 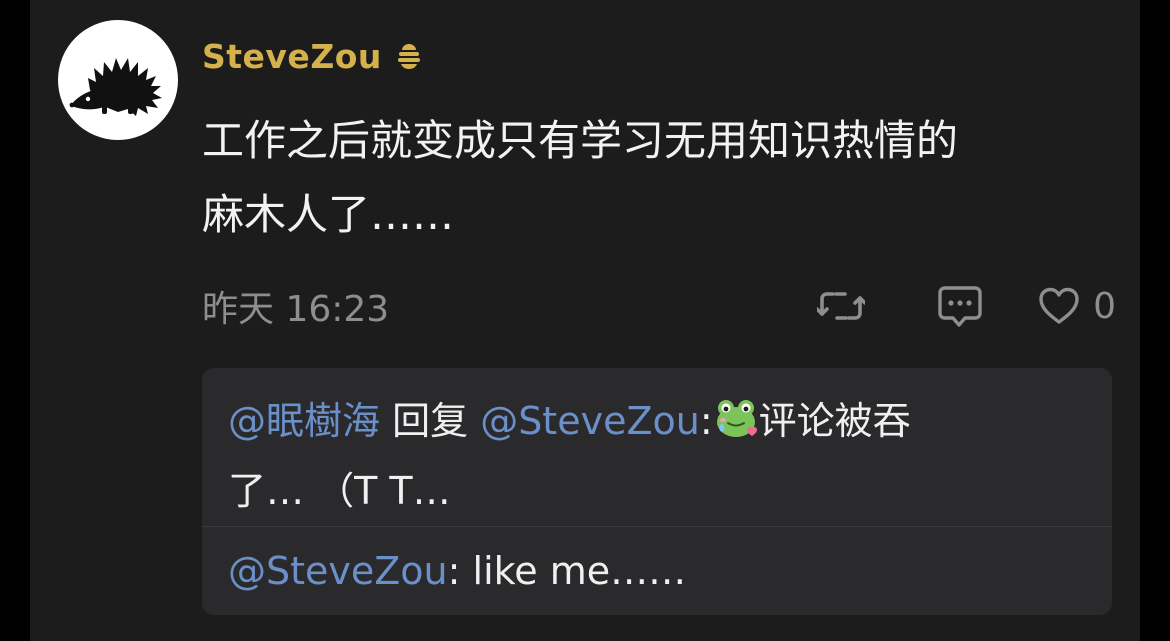 What do you see at coordinates (580, 140) in the screenshot?
I see `post-text-line: 工作之后就变成只有学习无用知识热情的` at bounding box center [580, 140].